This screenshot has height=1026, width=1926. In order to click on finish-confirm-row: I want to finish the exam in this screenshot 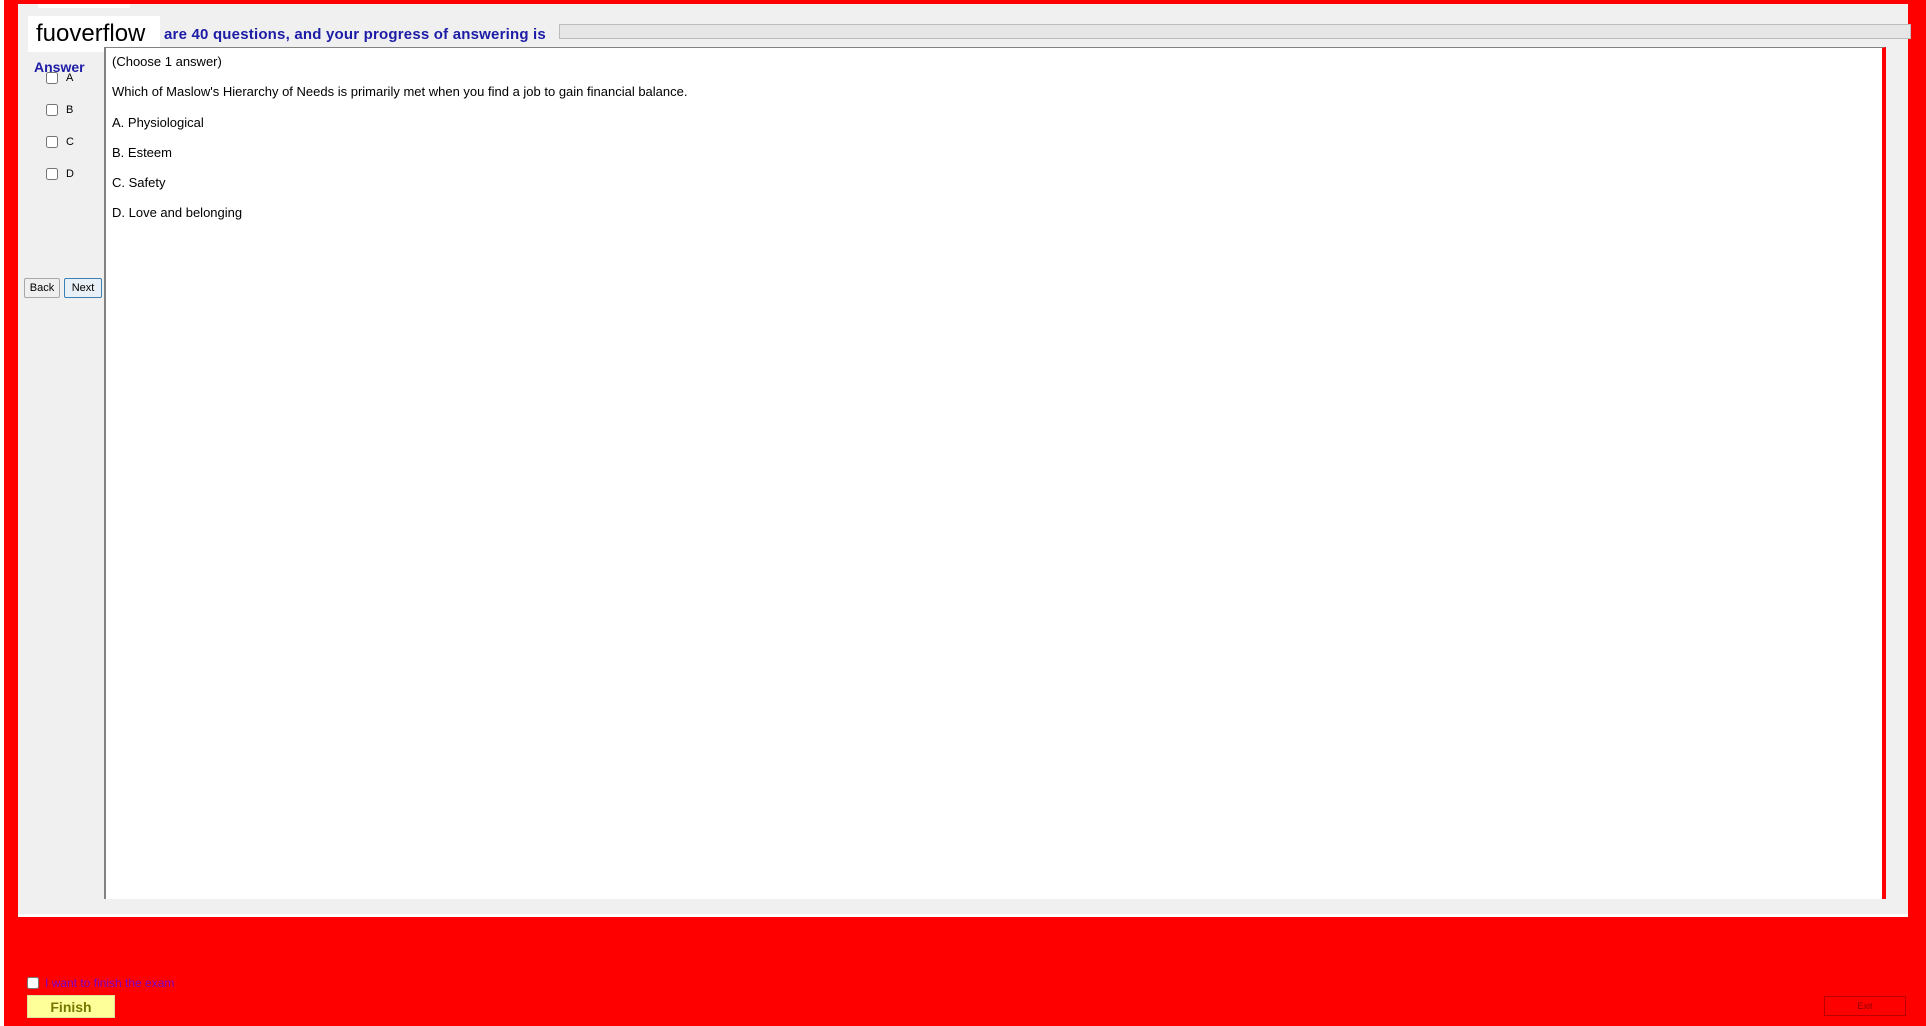, I will do `click(100, 983)`.